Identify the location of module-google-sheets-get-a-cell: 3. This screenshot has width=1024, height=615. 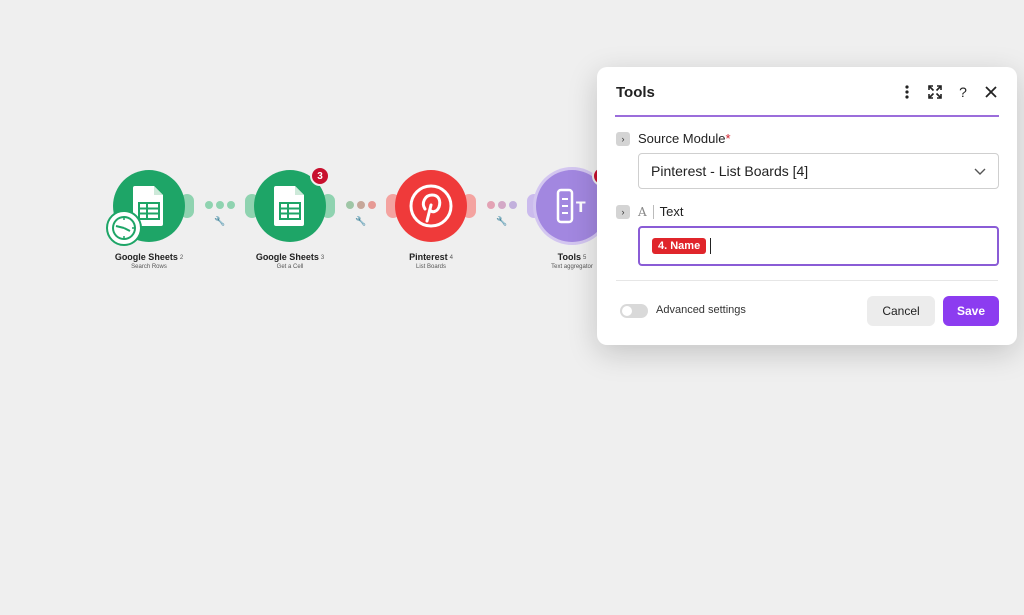
(290, 204).